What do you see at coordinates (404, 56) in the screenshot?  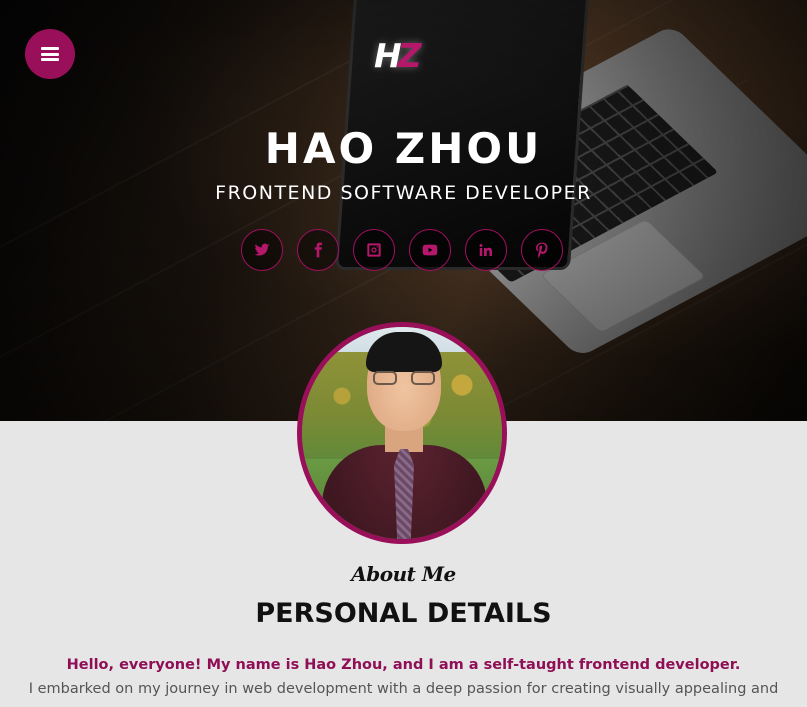 I see `site-logo: HZ` at bounding box center [404, 56].